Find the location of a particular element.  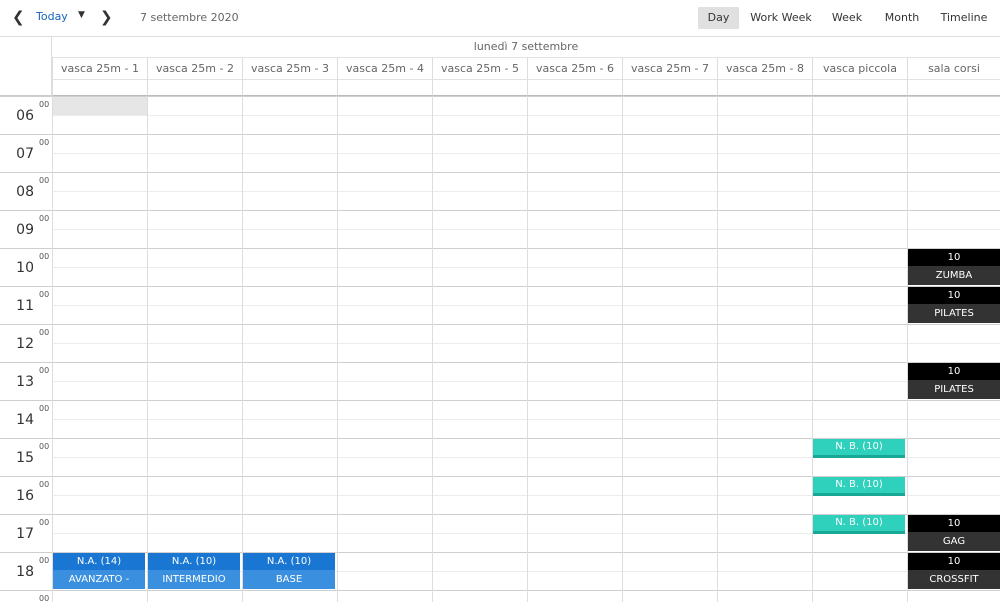

event-zumba: 10 ZUMBA is located at coordinates (954, 267).